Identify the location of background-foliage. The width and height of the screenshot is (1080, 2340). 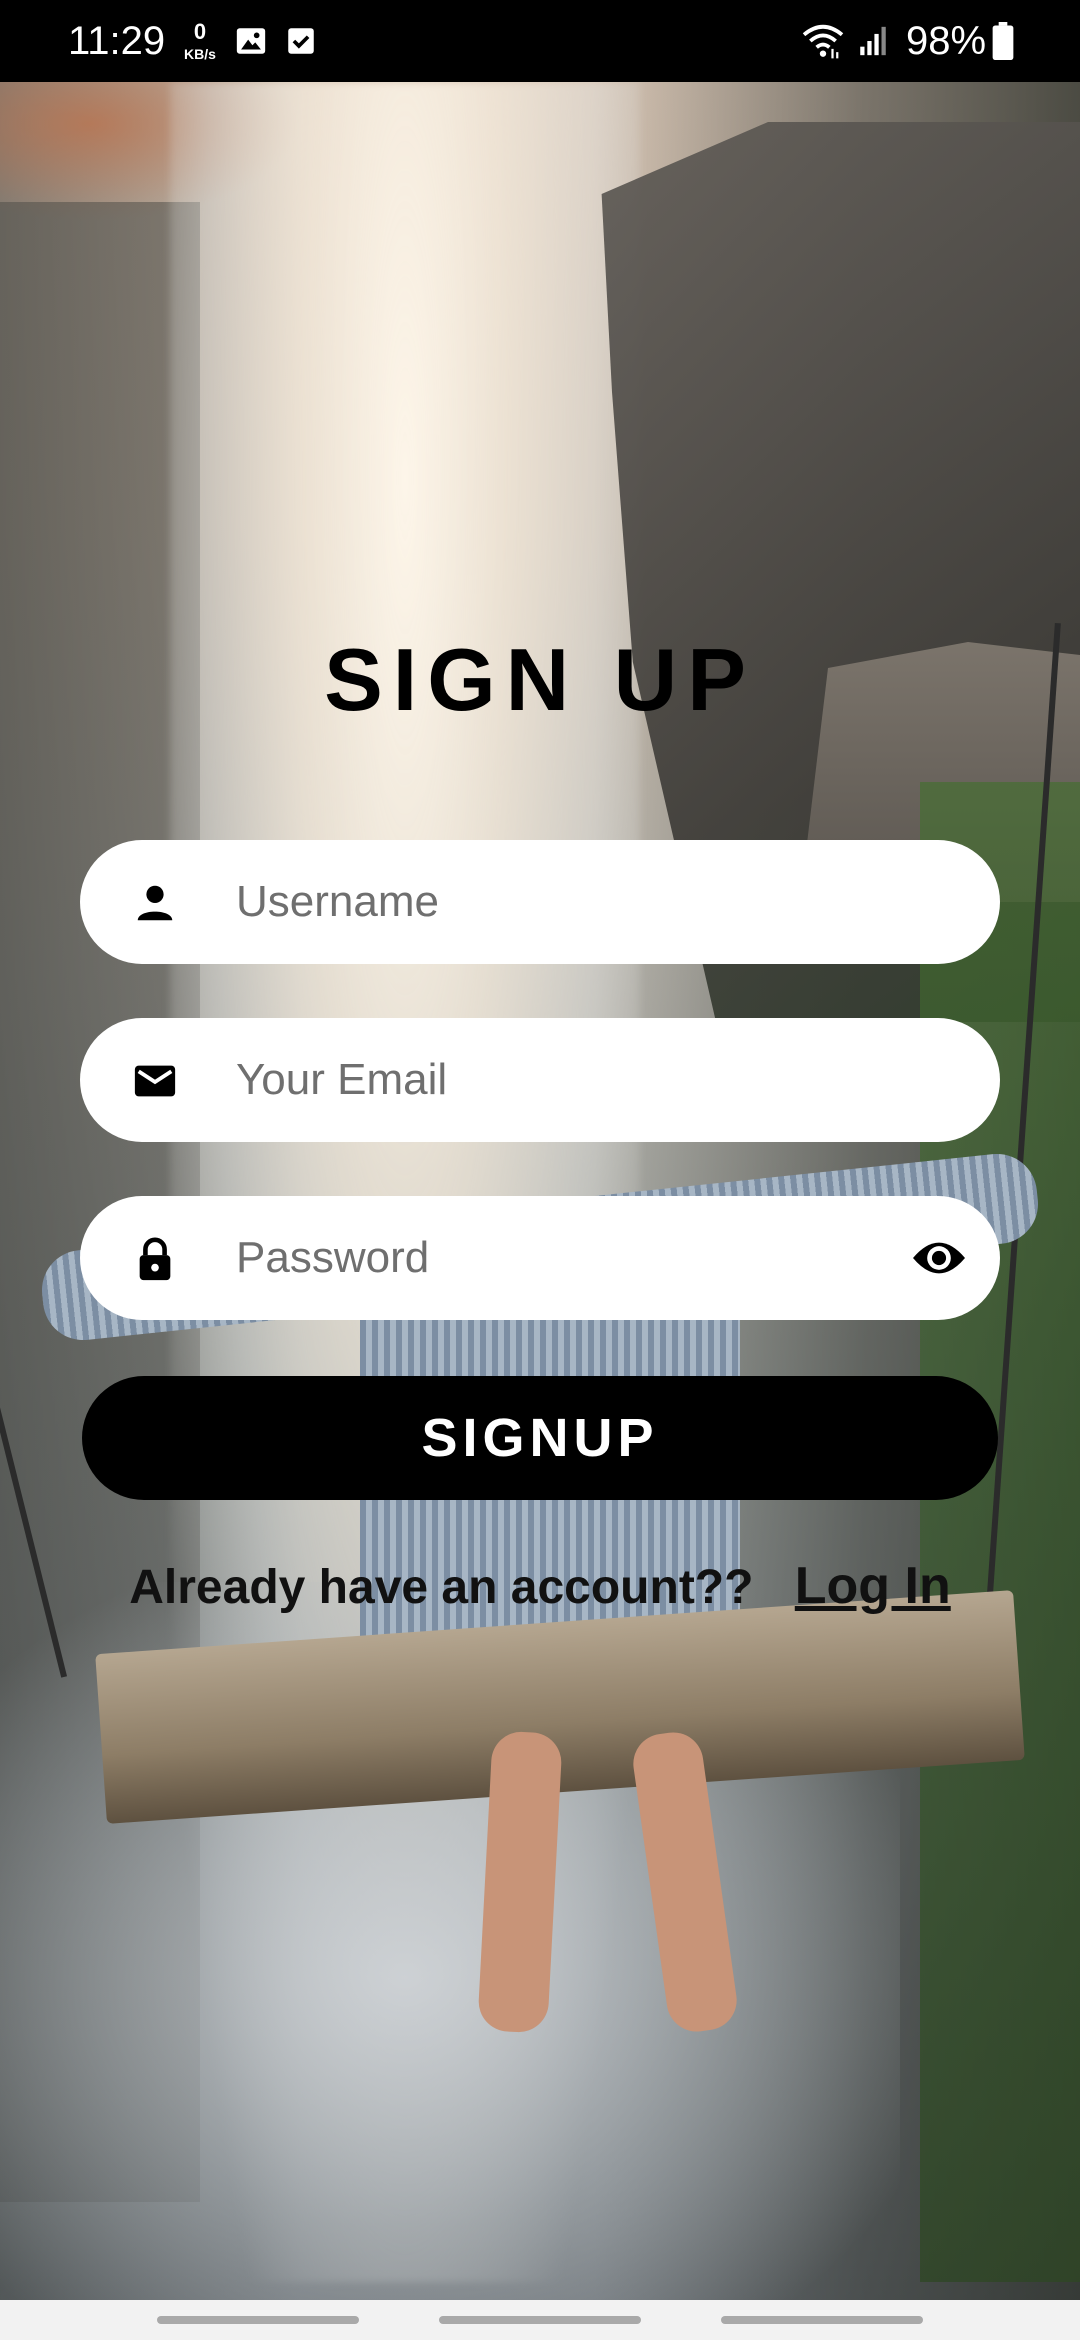
(1000, 1532).